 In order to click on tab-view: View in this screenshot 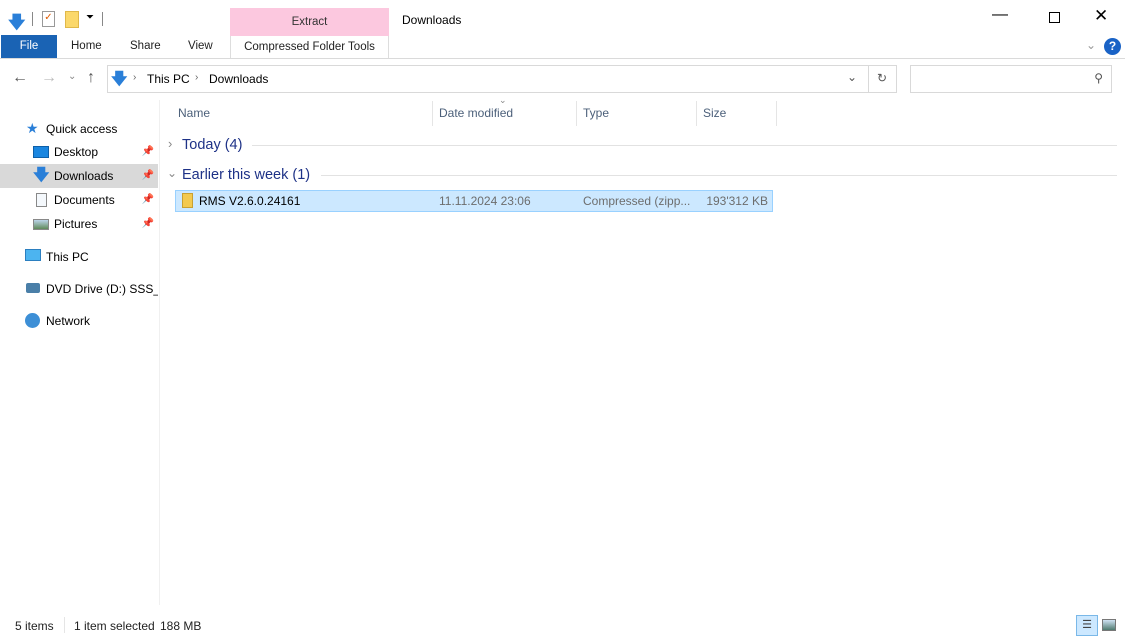, I will do `click(200, 46)`.